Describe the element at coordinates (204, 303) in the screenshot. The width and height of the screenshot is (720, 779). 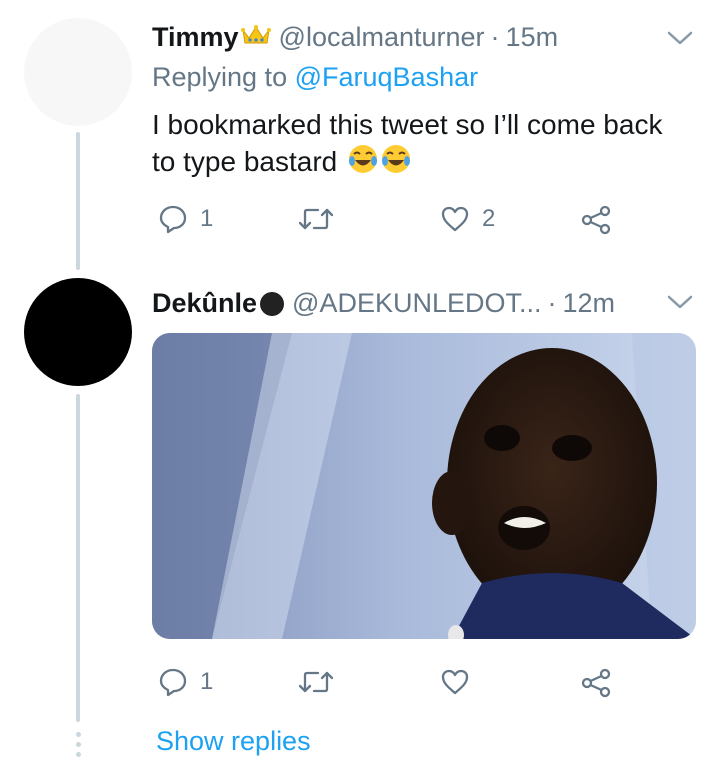
I see `display-name: Dekûnle` at that location.